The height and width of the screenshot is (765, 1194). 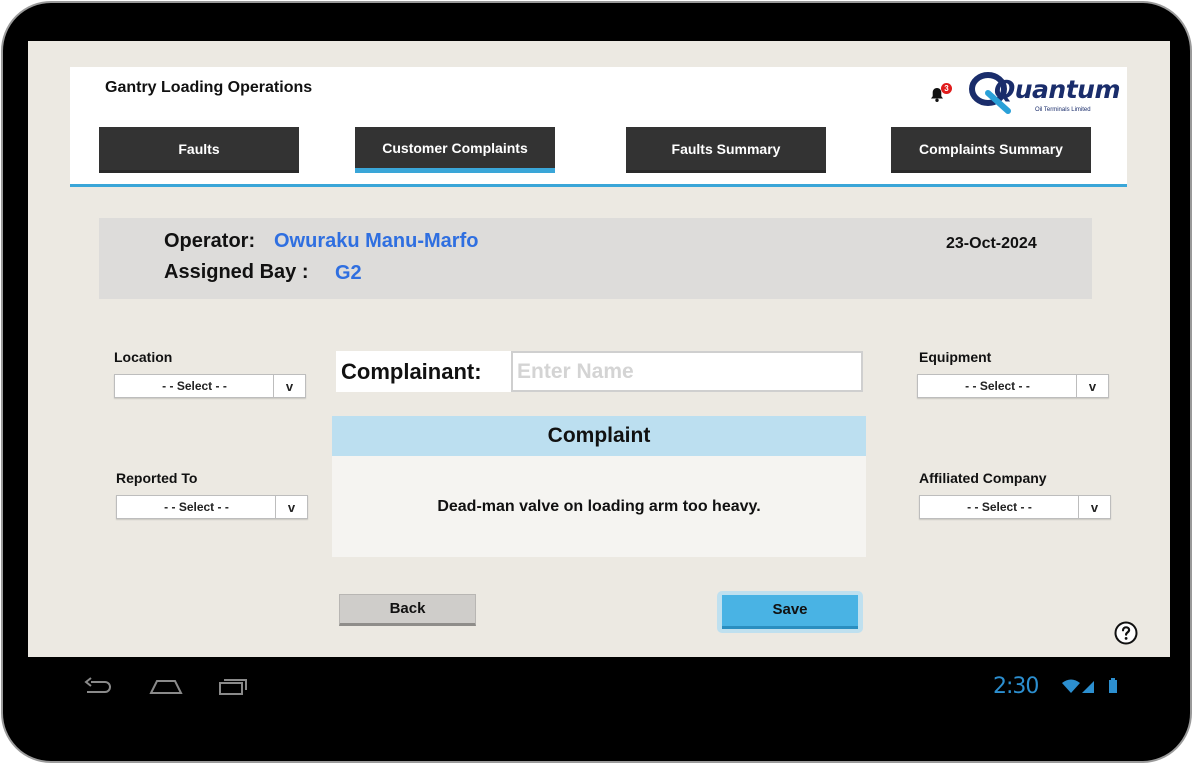 What do you see at coordinates (157, 478) in the screenshot?
I see `reported-to-label: Reported To` at bounding box center [157, 478].